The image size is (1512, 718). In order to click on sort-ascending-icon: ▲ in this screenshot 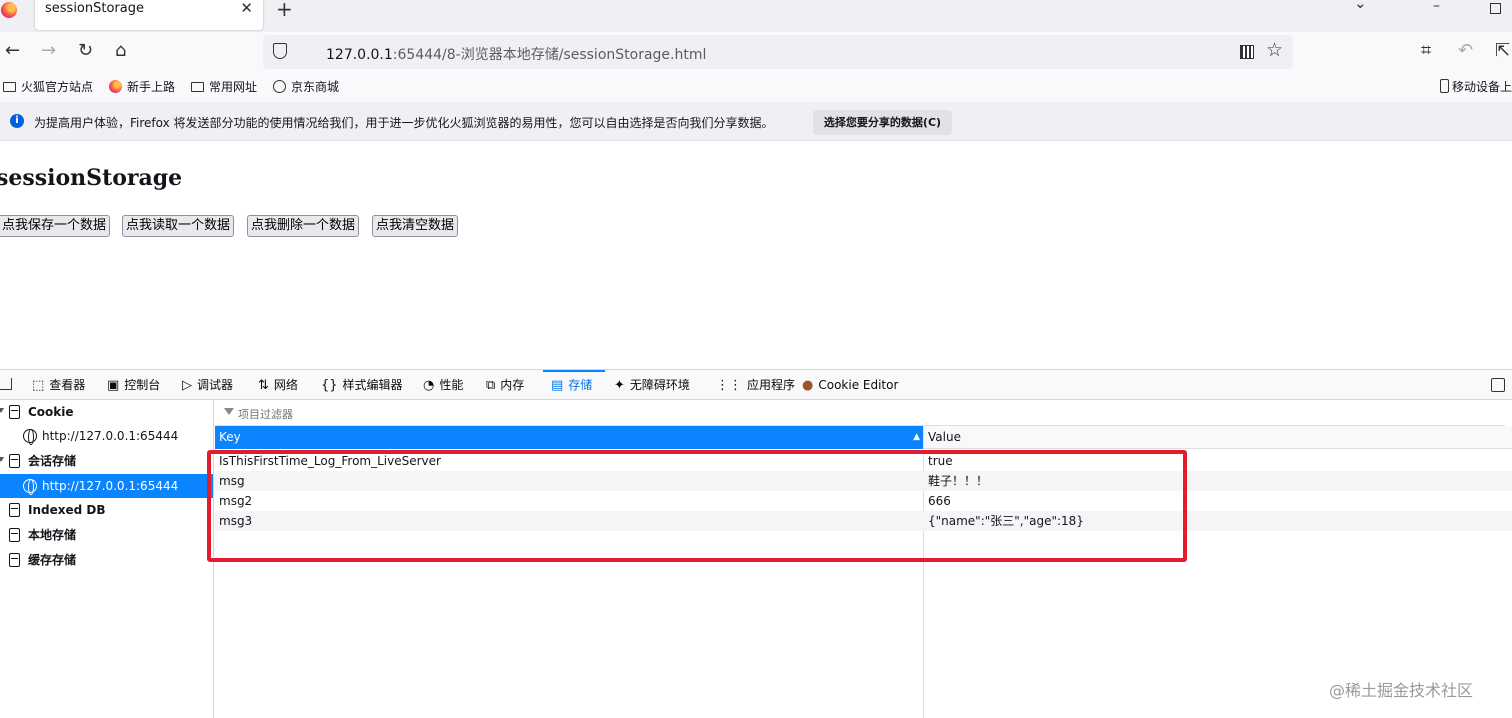, I will do `click(916, 437)`.